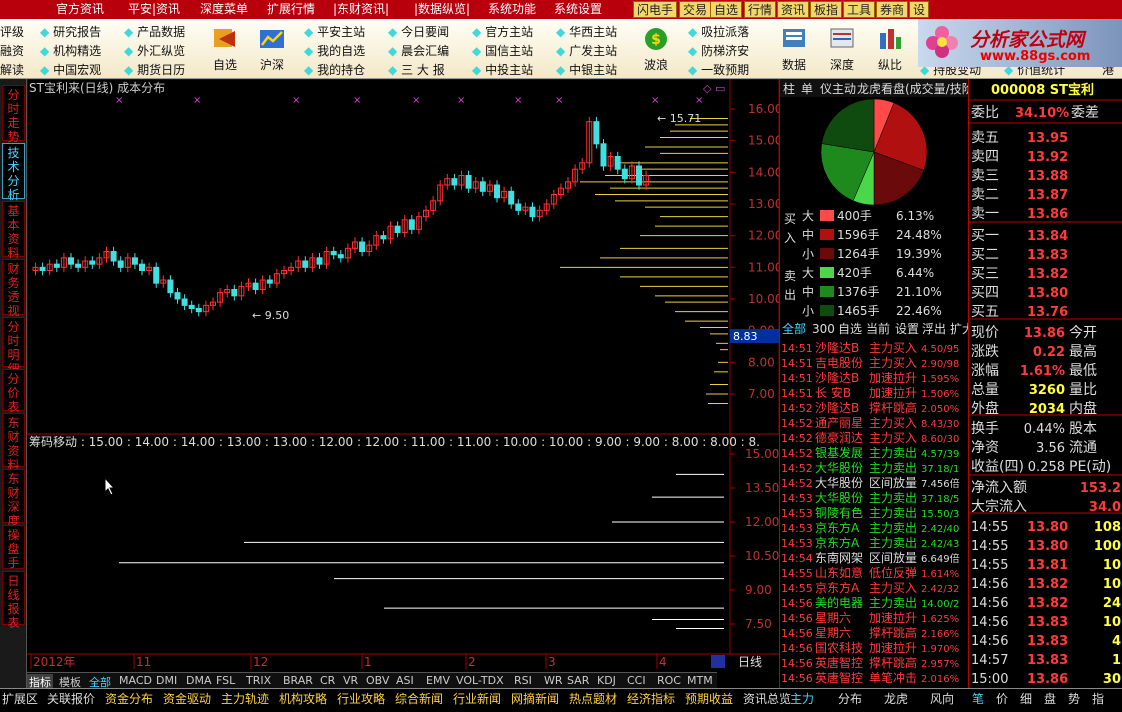 This screenshot has height=712, width=1122. I want to click on toolbar-item: ◆ 研究报告, so click(70, 31).